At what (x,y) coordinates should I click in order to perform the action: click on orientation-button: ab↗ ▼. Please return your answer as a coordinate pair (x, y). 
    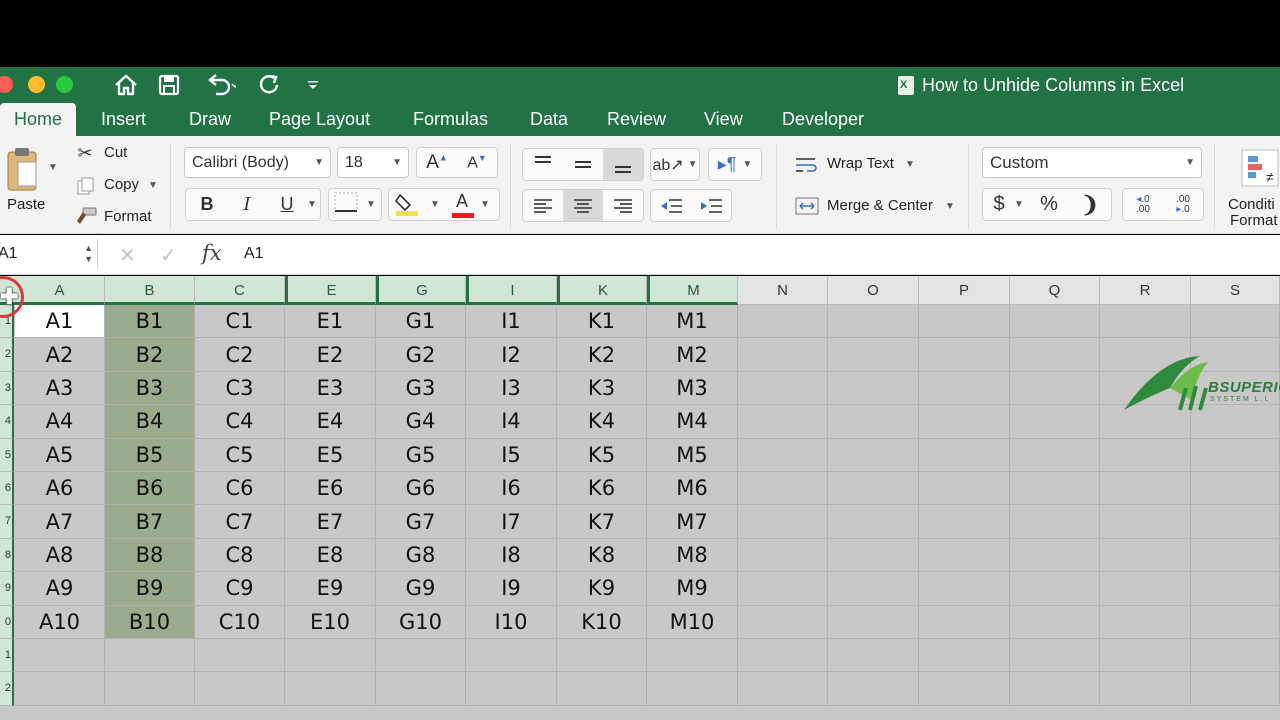
    Looking at the image, I should click on (675, 164).